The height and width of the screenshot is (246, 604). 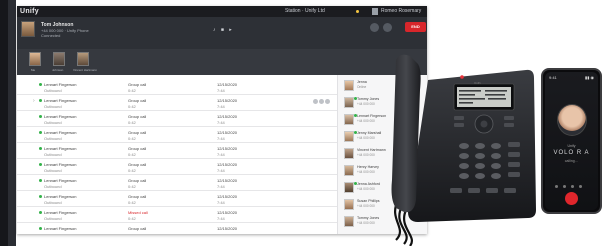 I want to click on call-controls: ♪ ■ ▸, so click(x=223, y=30).